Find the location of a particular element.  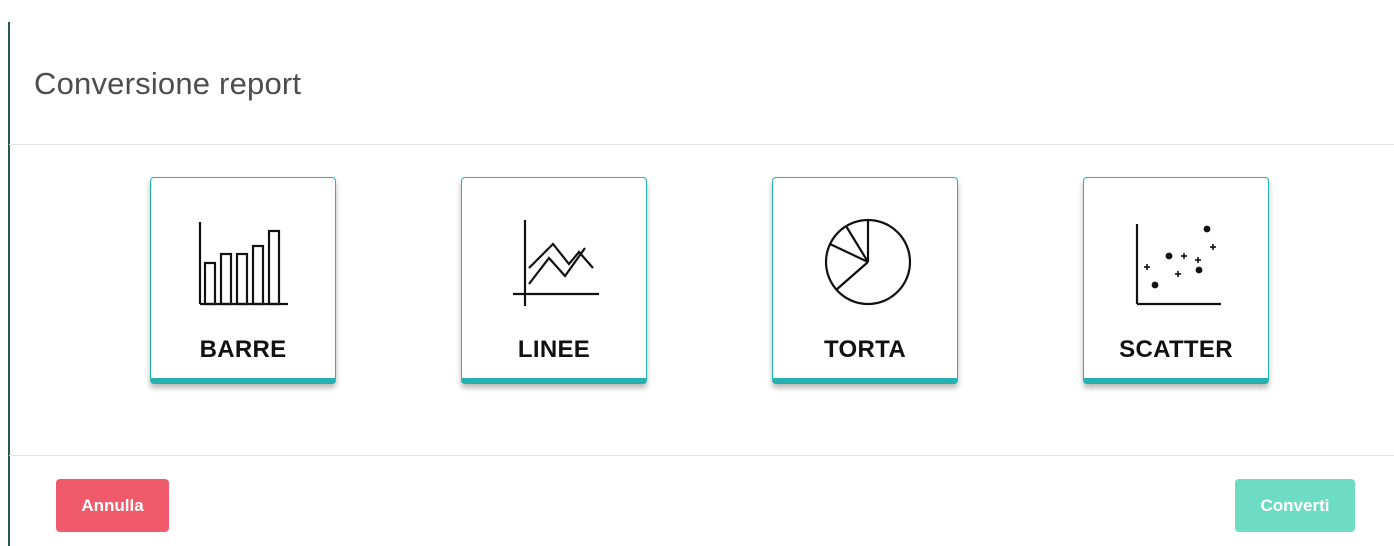

chart-option-bar: BARRE is located at coordinates (243, 280).